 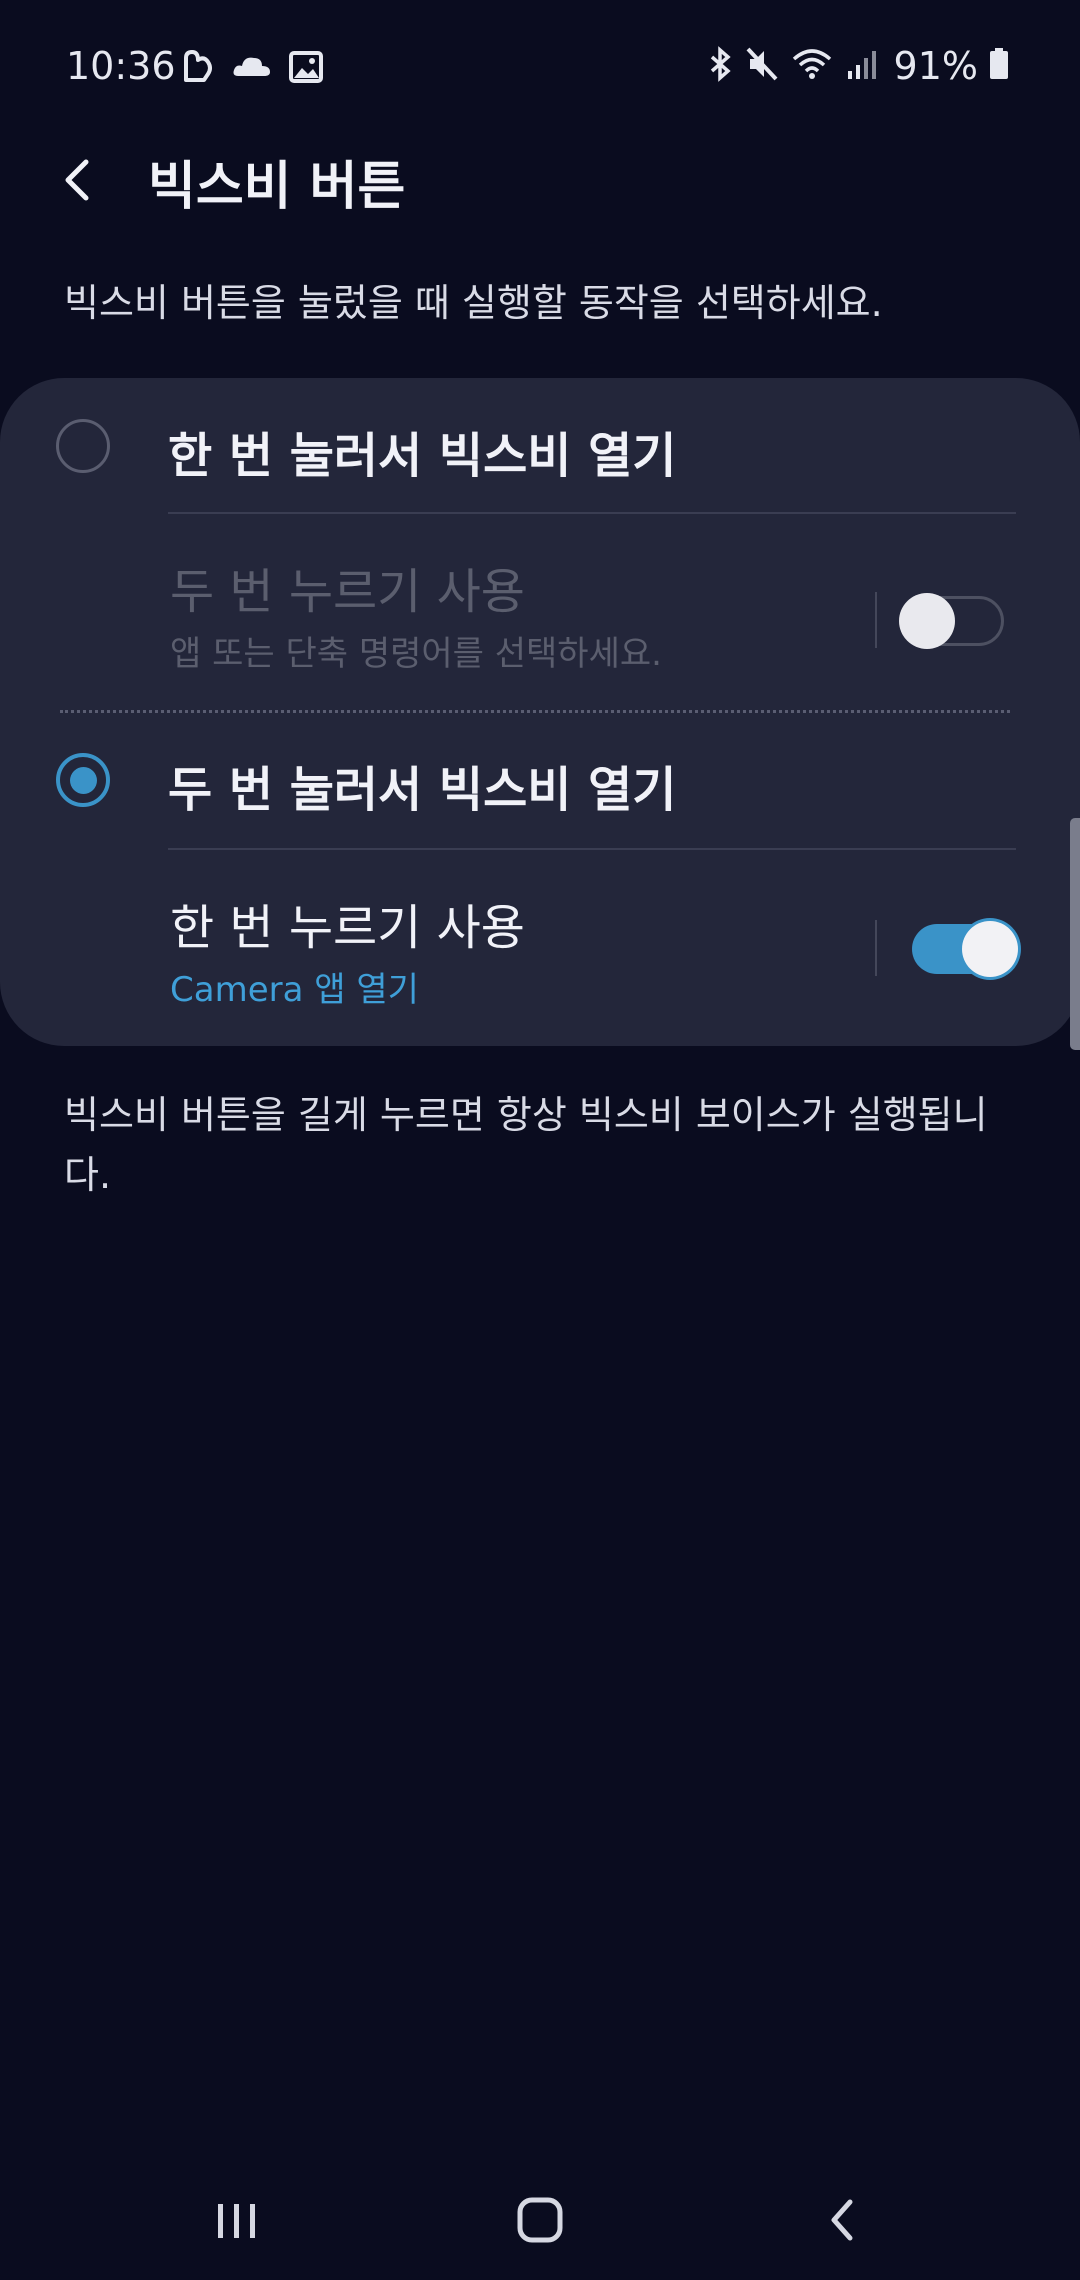 I want to click on mute-icon, so click(x=762, y=66).